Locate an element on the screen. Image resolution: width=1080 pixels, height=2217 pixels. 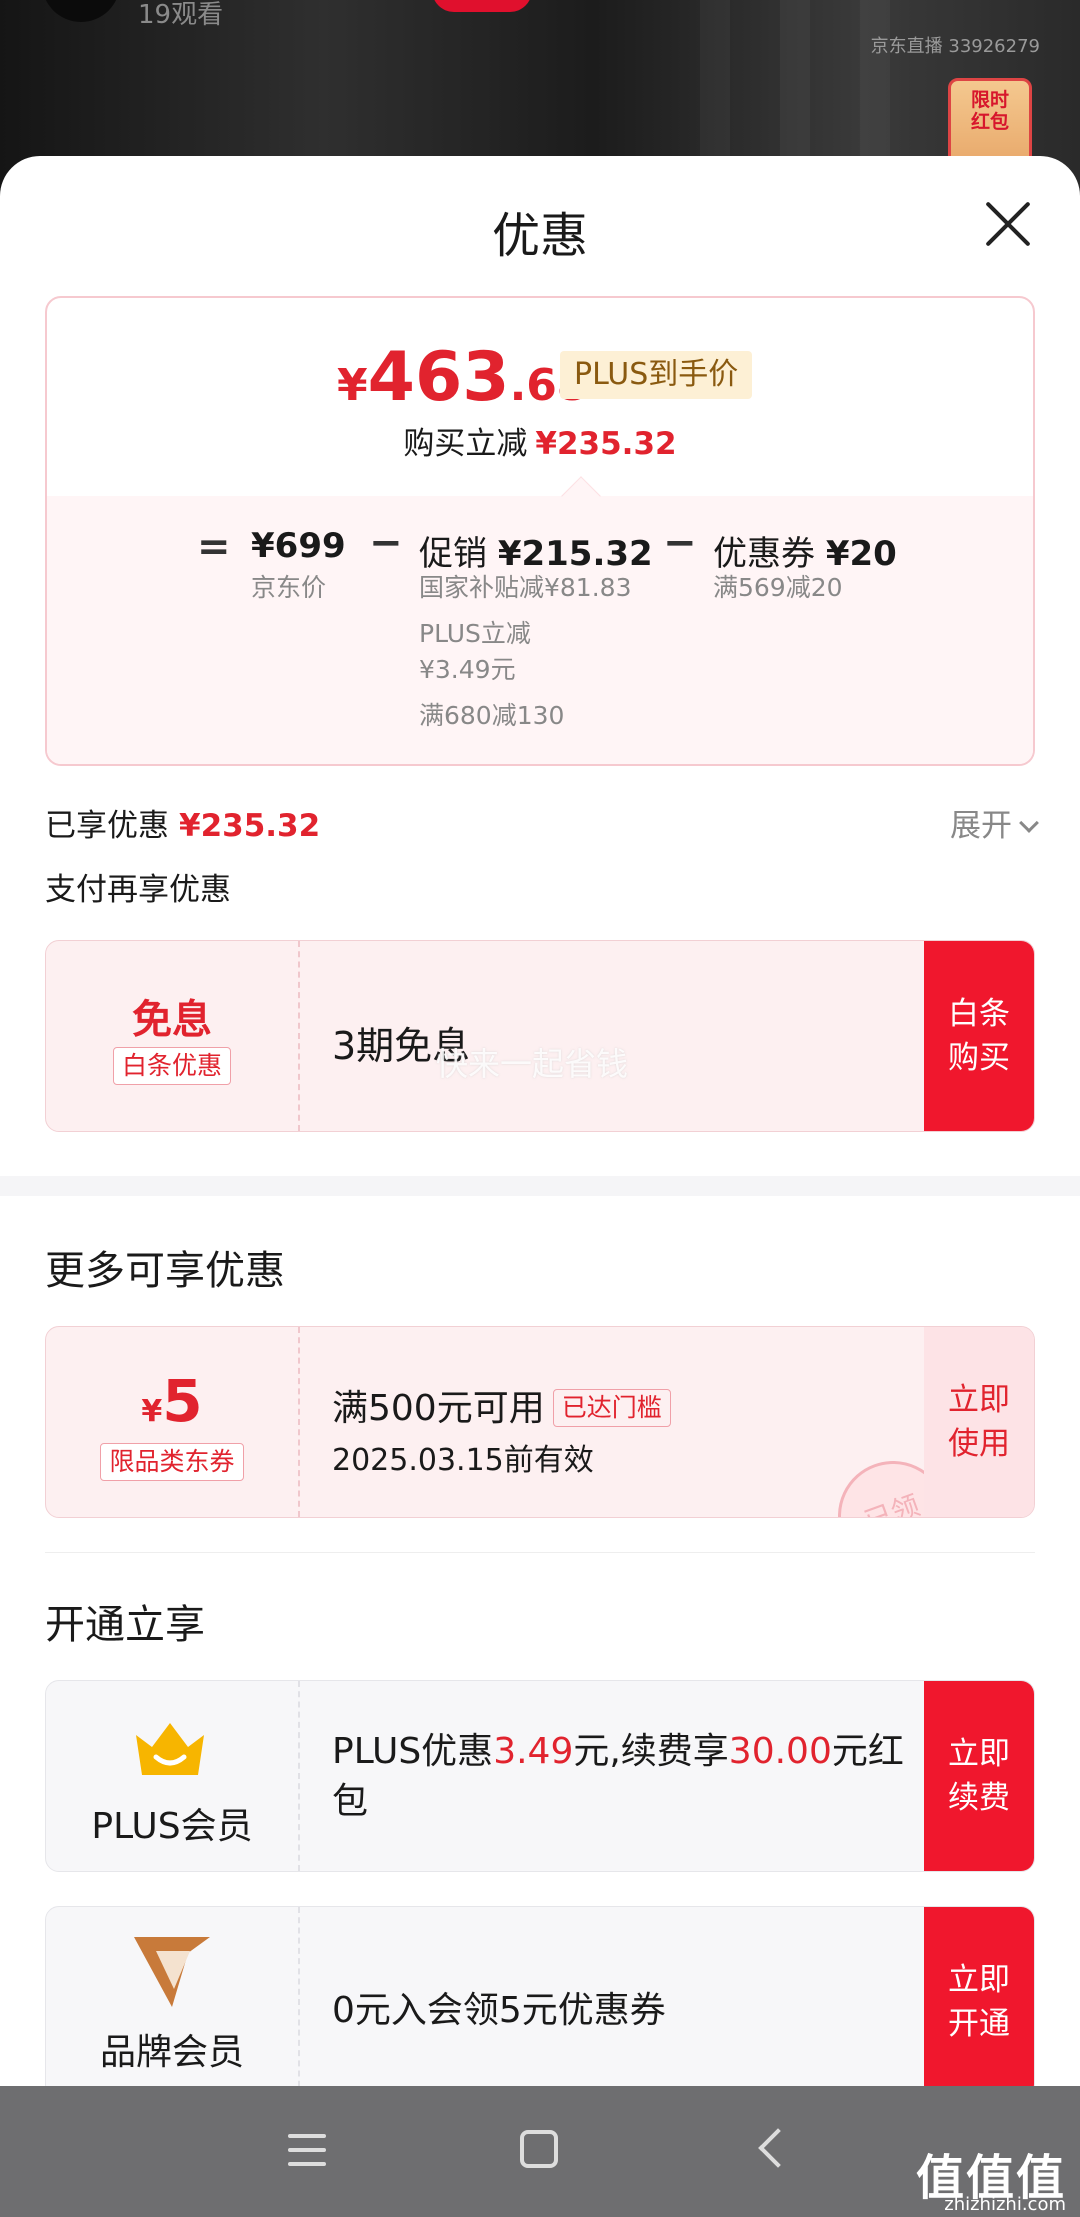
final-price: ¥463.68 is located at coordinates (462, 377).